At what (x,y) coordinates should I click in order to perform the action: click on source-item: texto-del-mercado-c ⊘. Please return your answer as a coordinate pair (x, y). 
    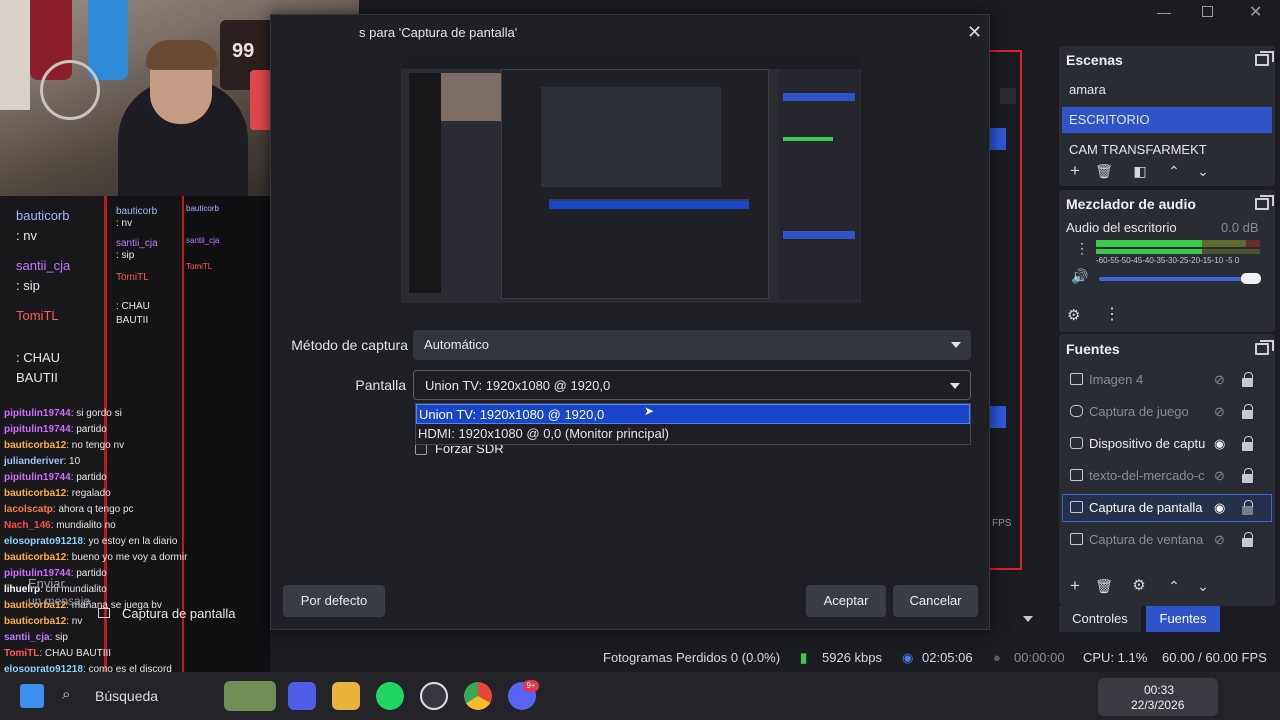
    Looking at the image, I should click on (1167, 476).